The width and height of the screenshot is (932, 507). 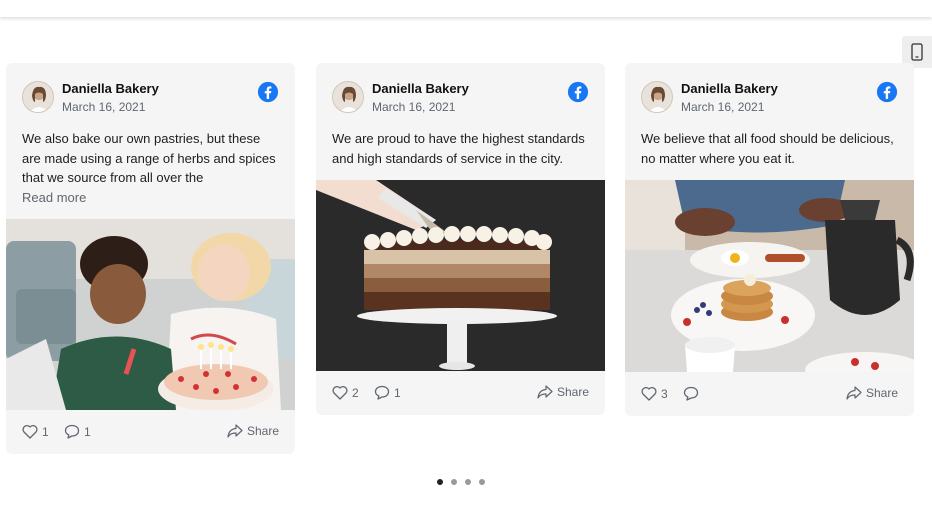 What do you see at coordinates (461, 482) in the screenshot?
I see `carousel-pagination` at bounding box center [461, 482].